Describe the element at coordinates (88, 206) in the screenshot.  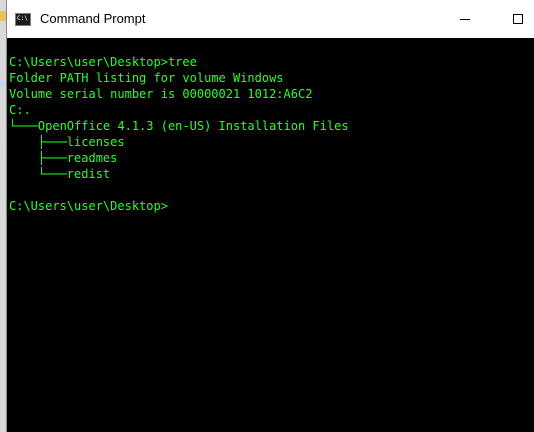
I see `console-line-prompt: C:\Users\user\Desktop>` at that location.